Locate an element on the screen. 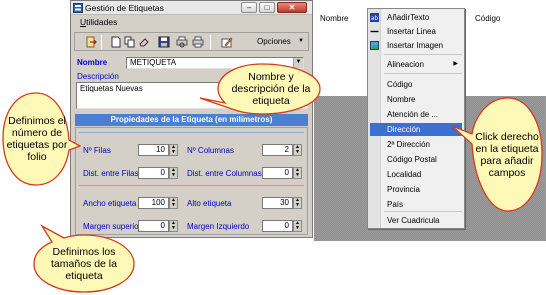 The height and width of the screenshot is (295, 546). alto-stepper: 30 ▲ ▼ is located at coordinates (282, 203).